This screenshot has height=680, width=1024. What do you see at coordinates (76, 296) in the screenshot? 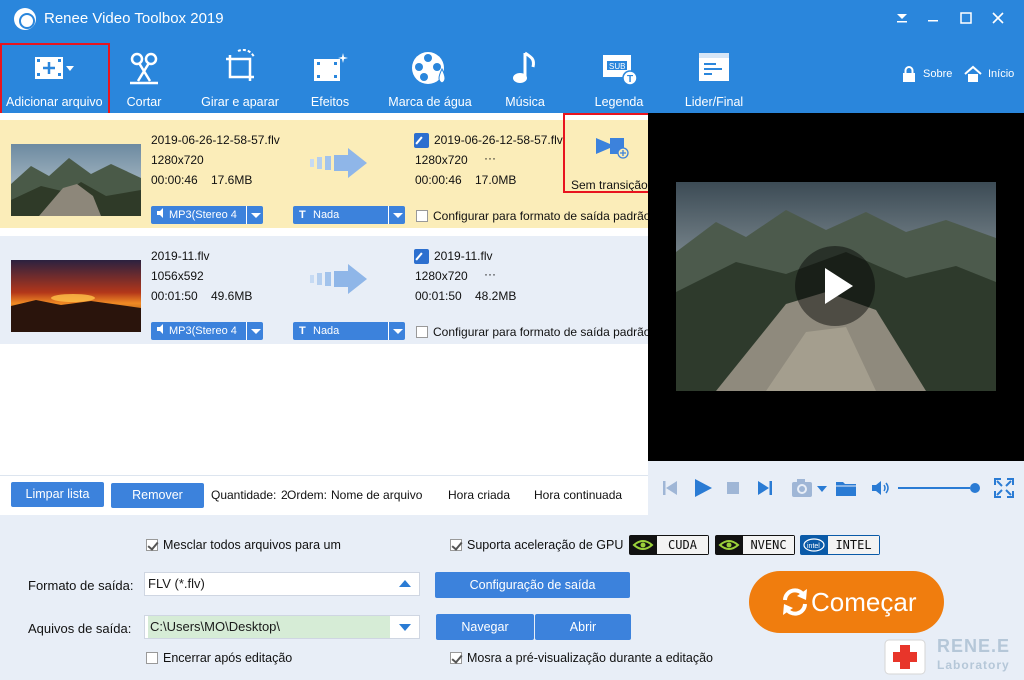
I see `video-thumbnail` at bounding box center [76, 296].